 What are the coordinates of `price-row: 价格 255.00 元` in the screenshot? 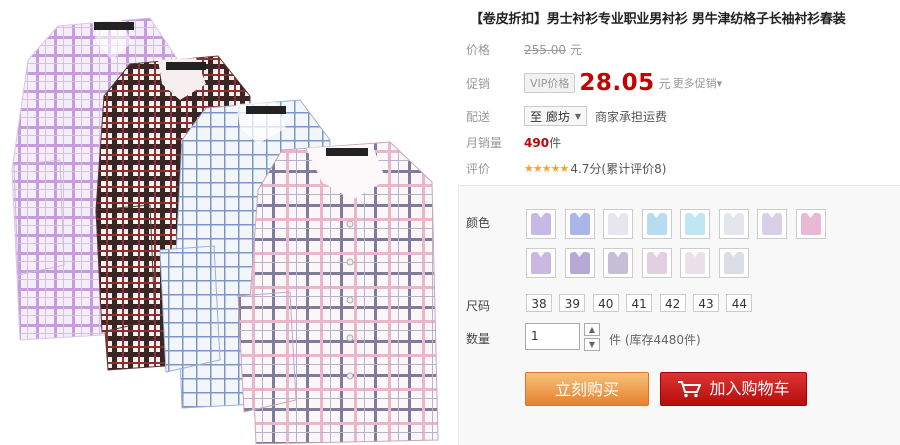 It's located at (524, 49).